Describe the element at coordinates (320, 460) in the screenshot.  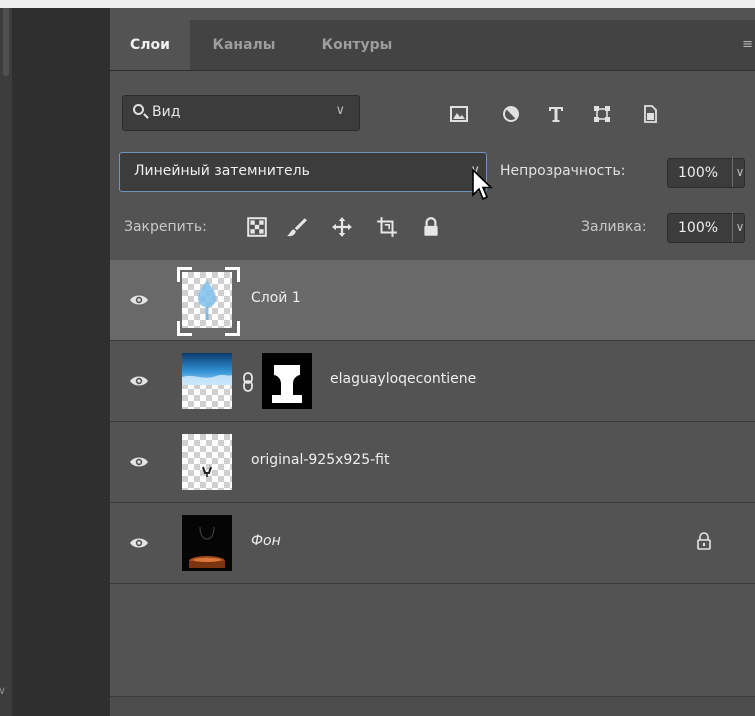
I see `layer-name: original-925x925-fit` at that location.